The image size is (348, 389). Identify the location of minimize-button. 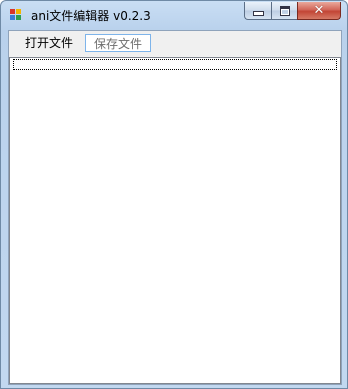
(257, 11).